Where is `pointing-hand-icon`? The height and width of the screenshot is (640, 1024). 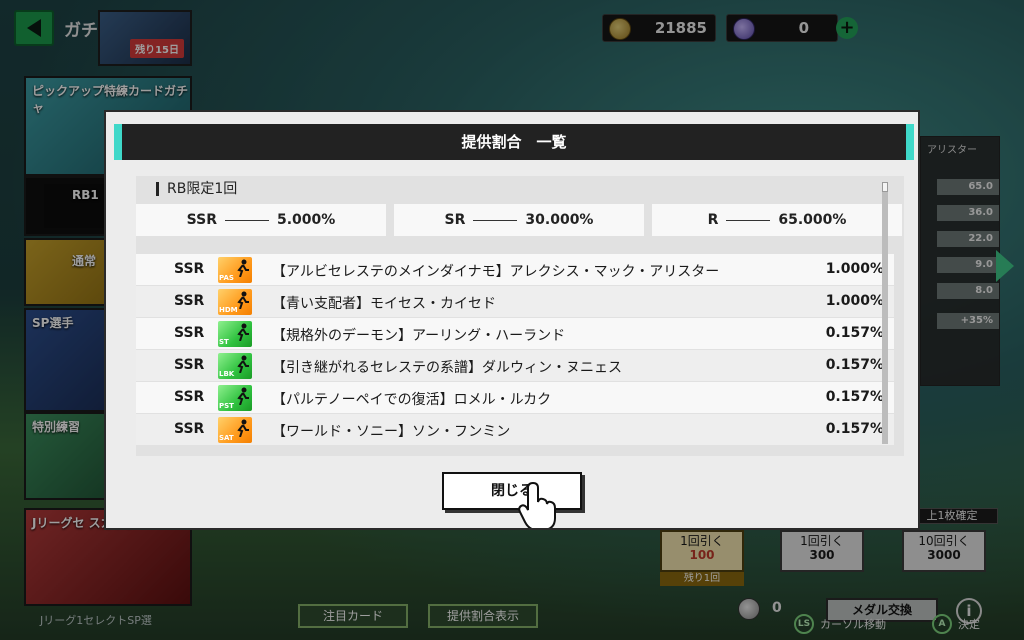
pointing-hand-icon is located at coordinates (537, 505).